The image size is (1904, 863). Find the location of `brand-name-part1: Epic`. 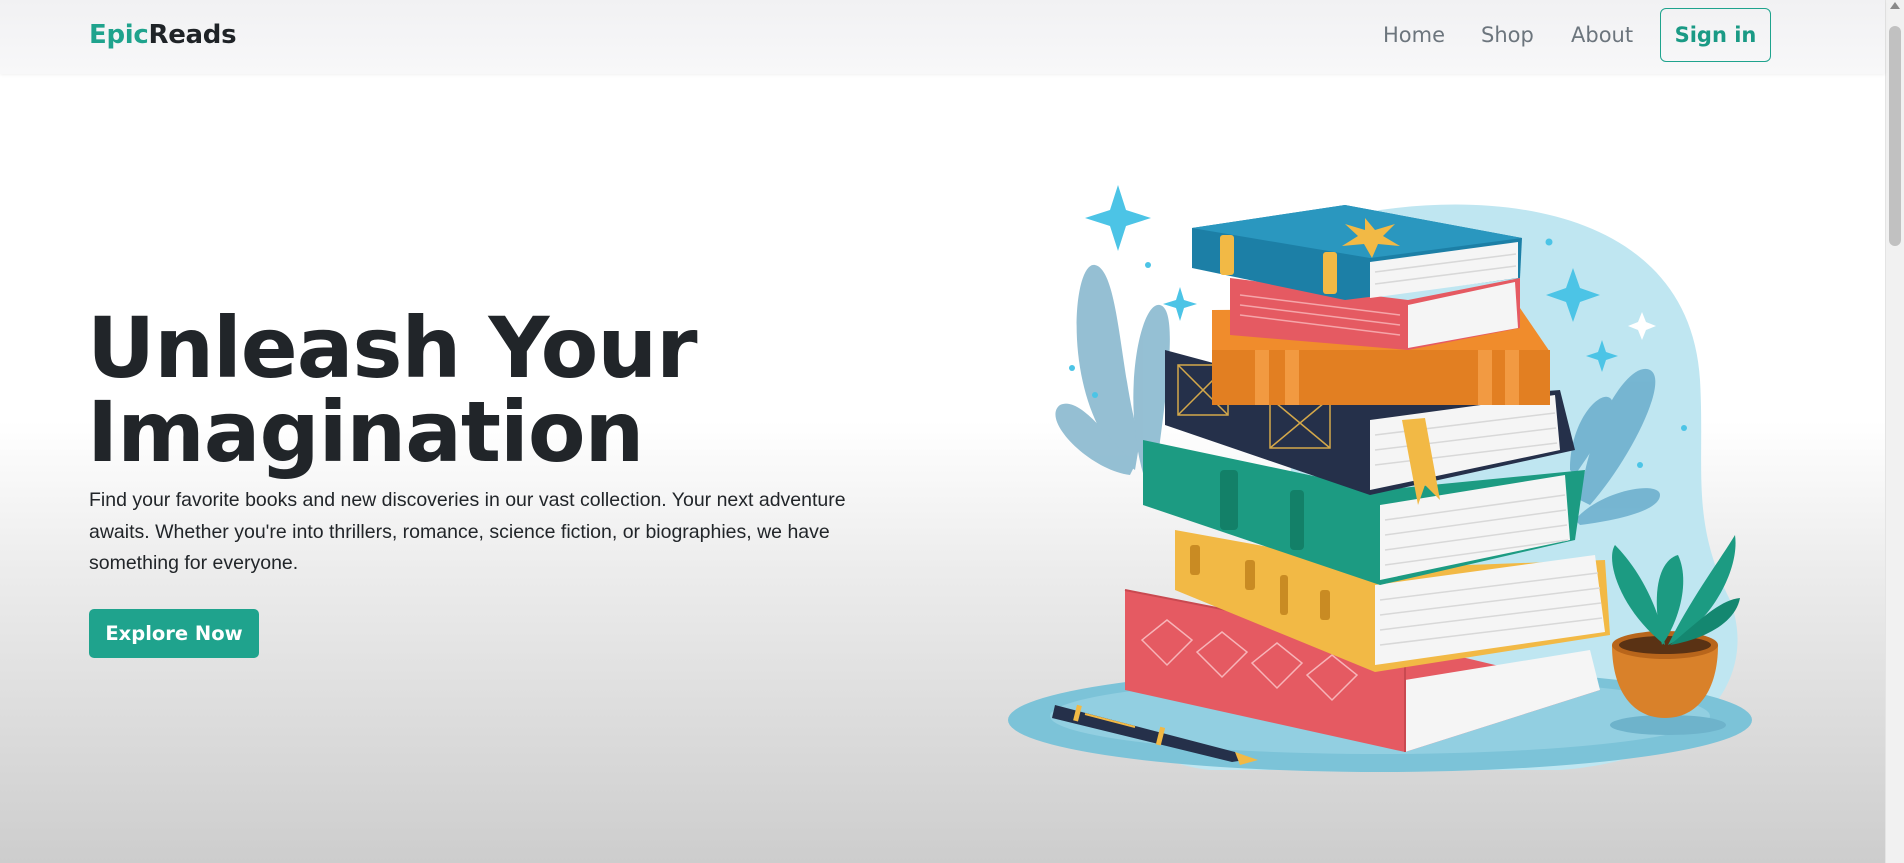

brand-name-part1: Epic is located at coordinates (119, 35).